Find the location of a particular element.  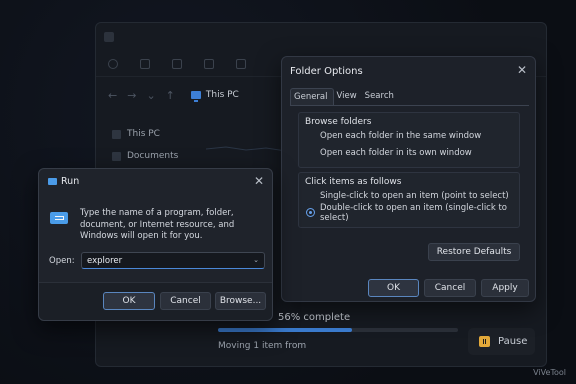

dialog-title: Folder Options is located at coordinates (326, 71).